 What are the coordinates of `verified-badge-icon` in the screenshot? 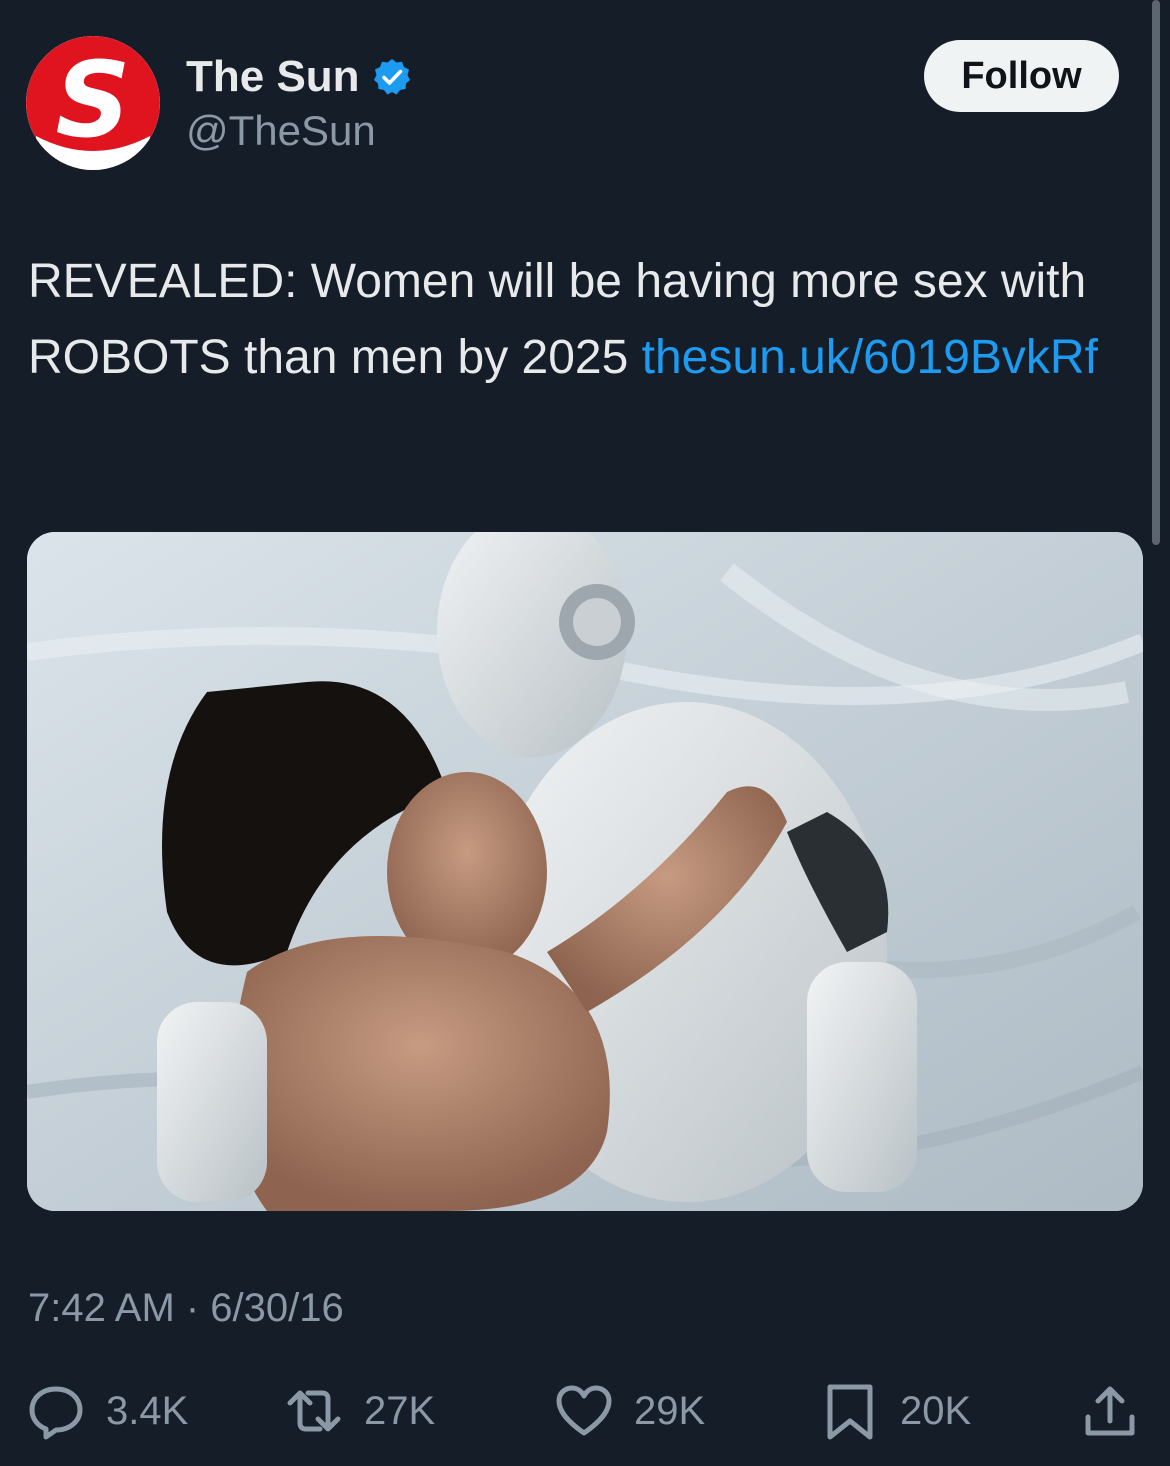 It's located at (391, 77).